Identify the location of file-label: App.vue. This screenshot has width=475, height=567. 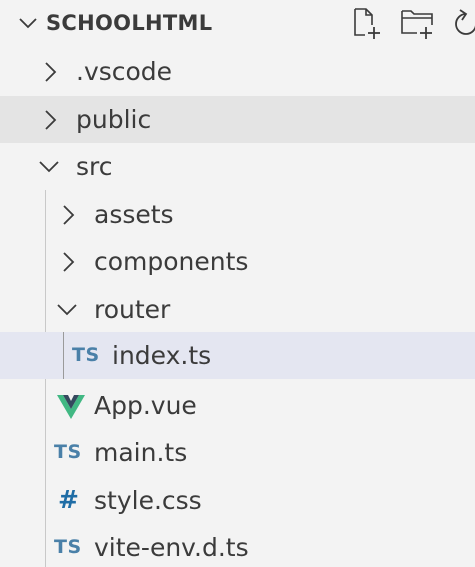
(145, 405).